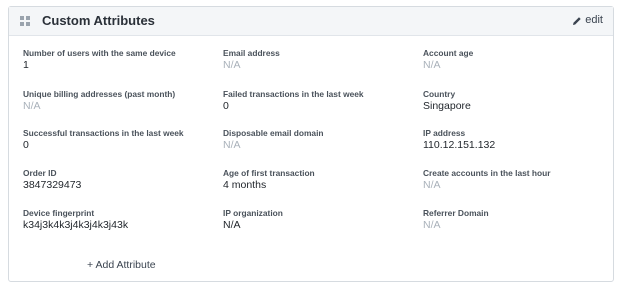 The height and width of the screenshot is (289, 620). What do you see at coordinates (99, 94) in the screenshot?
I see `attribute-label: Unique billing addresses (past month)` at bounding box center [99, 94].